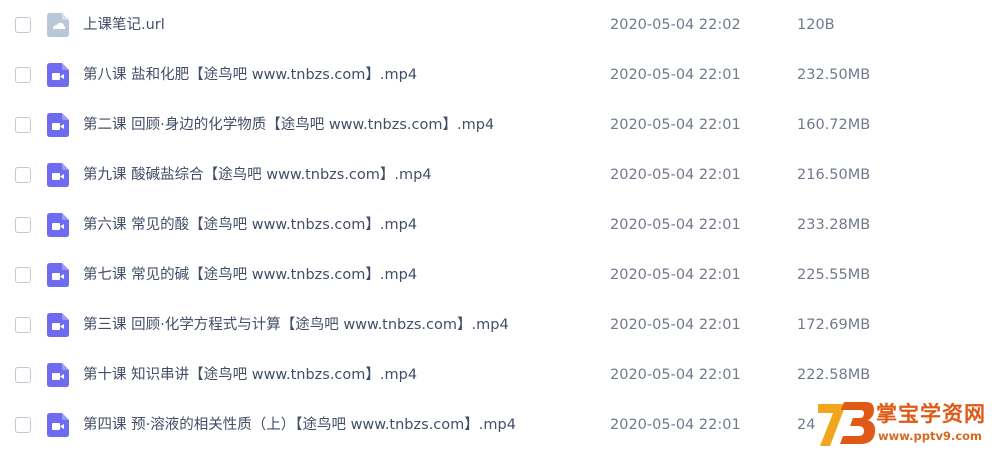  Describe the element at coordinates (124, 25) in the screenshot. I see `file-name: 上课笔记.url` at that location.